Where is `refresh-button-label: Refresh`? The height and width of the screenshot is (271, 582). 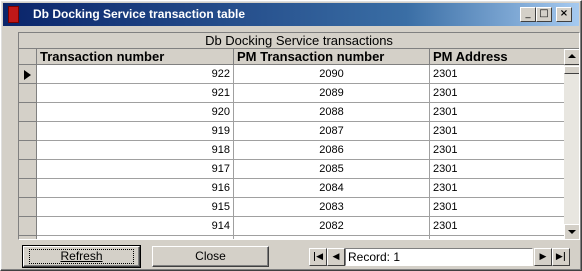
refresh-button-label: Refresh is located at coordinates (81, 256).